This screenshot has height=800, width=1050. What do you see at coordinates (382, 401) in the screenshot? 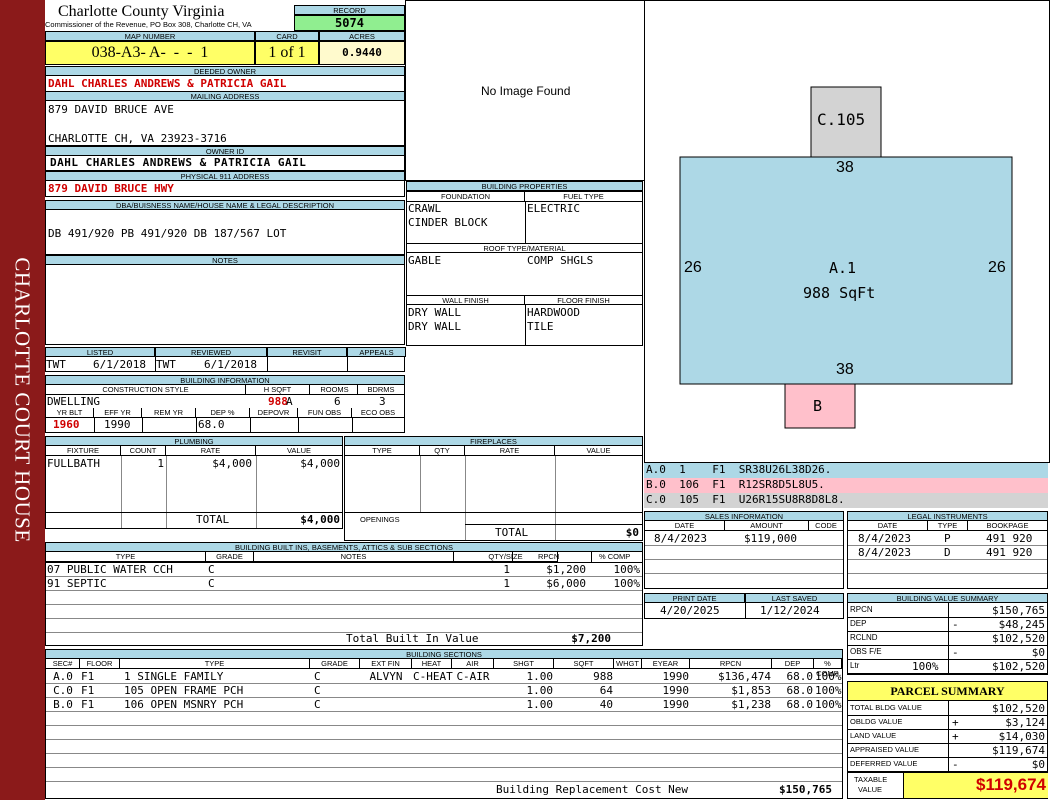
I see `bdrms-value: 3` at bounding box center [382, 401].